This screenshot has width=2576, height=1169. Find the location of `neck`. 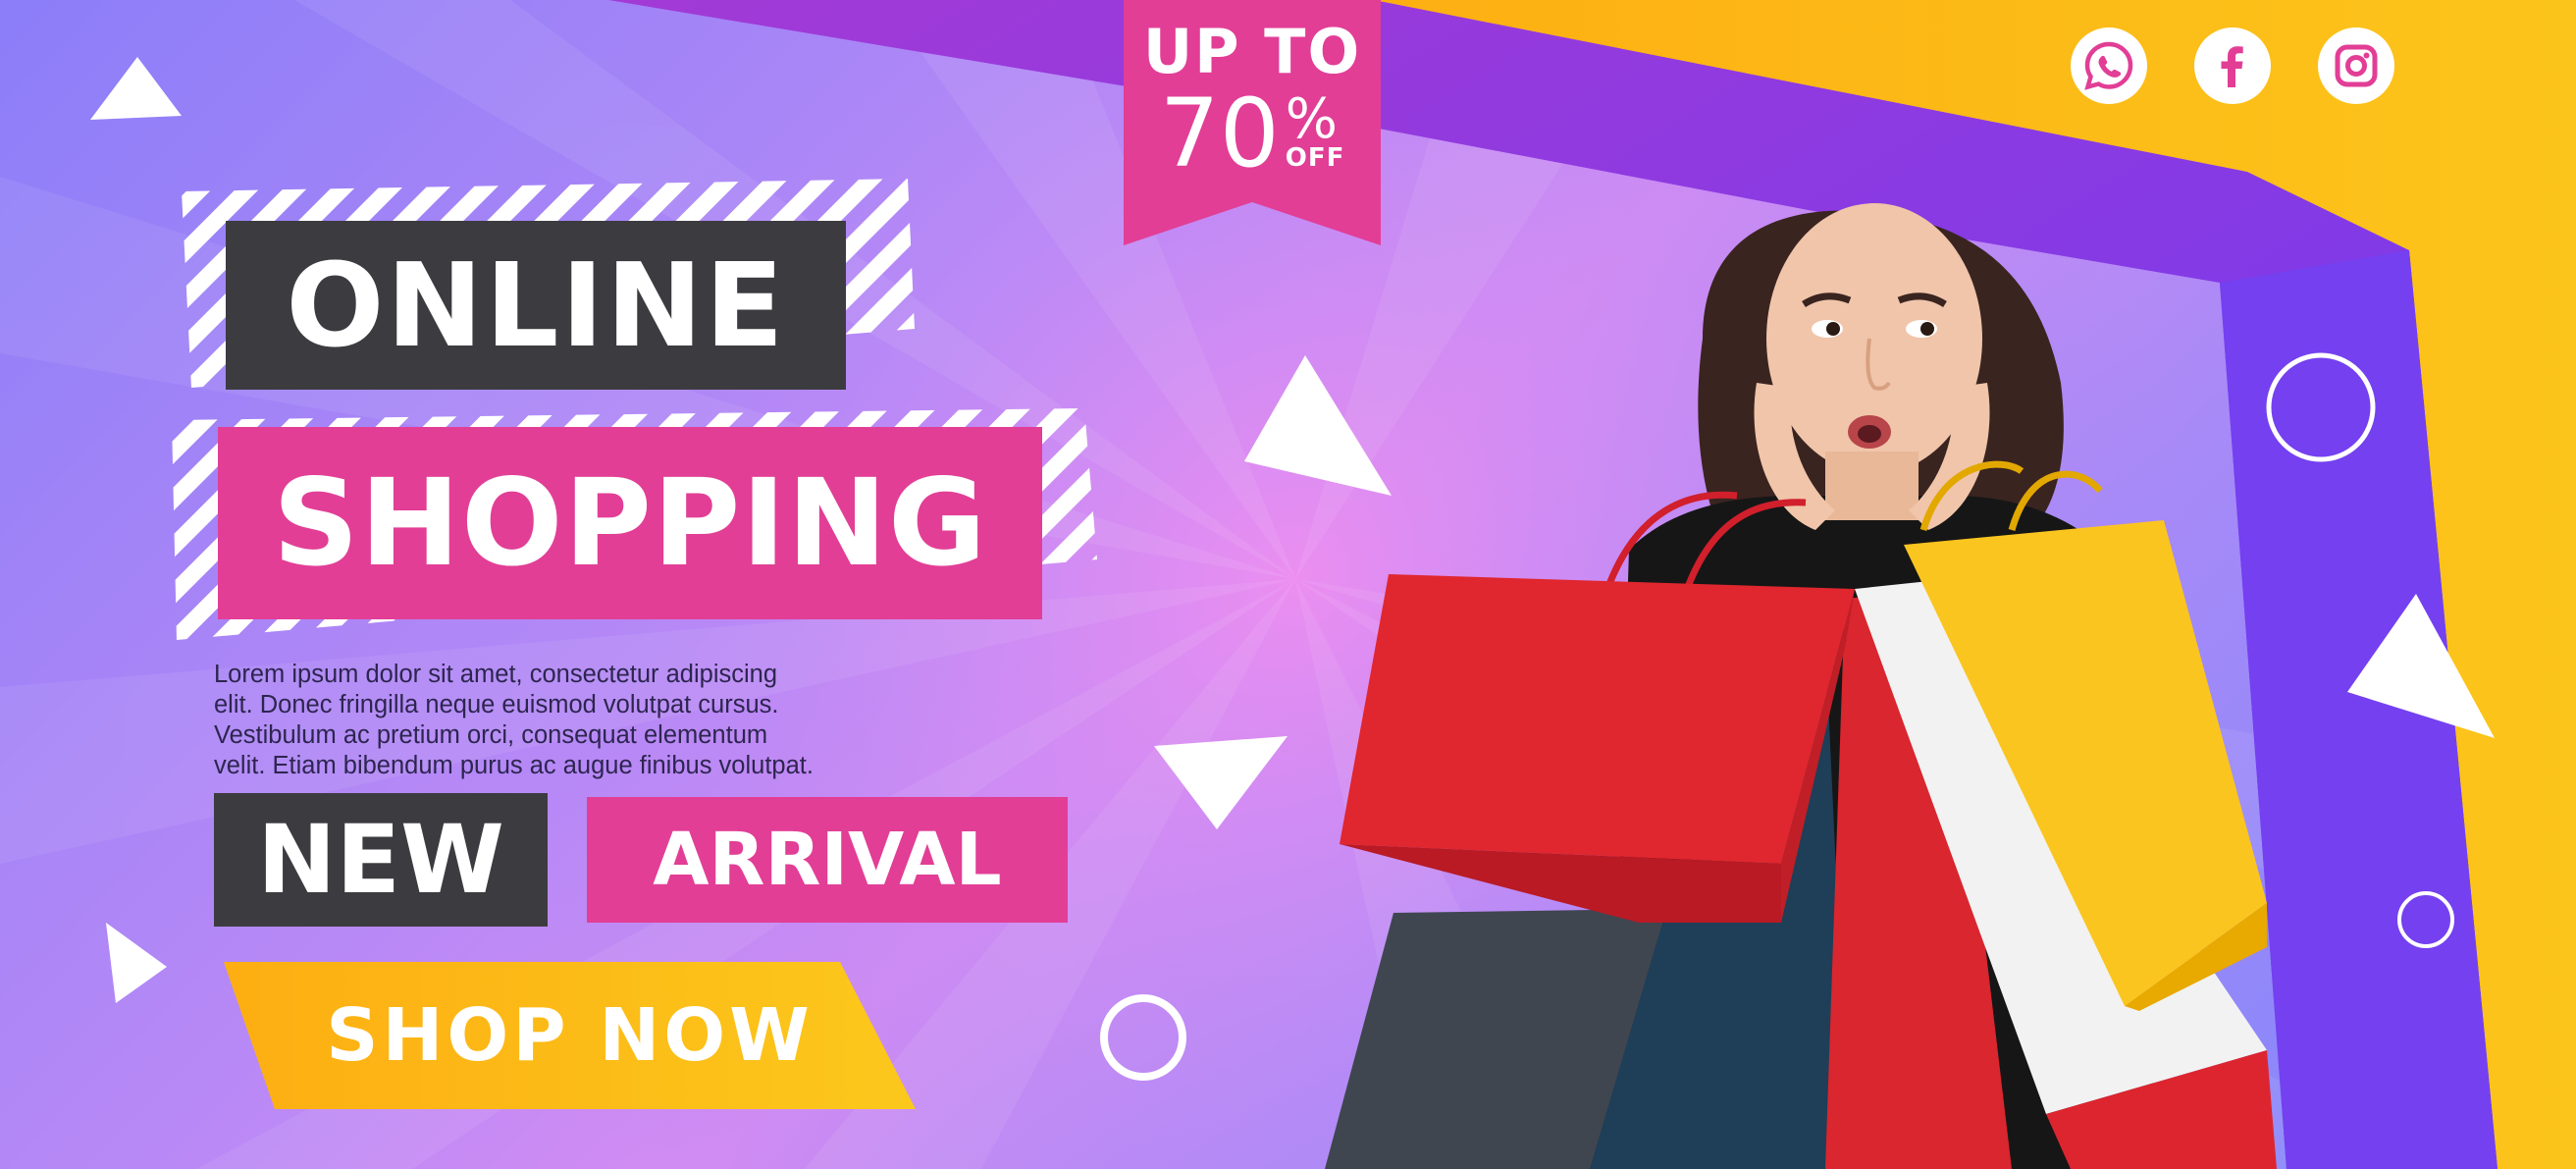

neck is located at coordinates (1872, 486).